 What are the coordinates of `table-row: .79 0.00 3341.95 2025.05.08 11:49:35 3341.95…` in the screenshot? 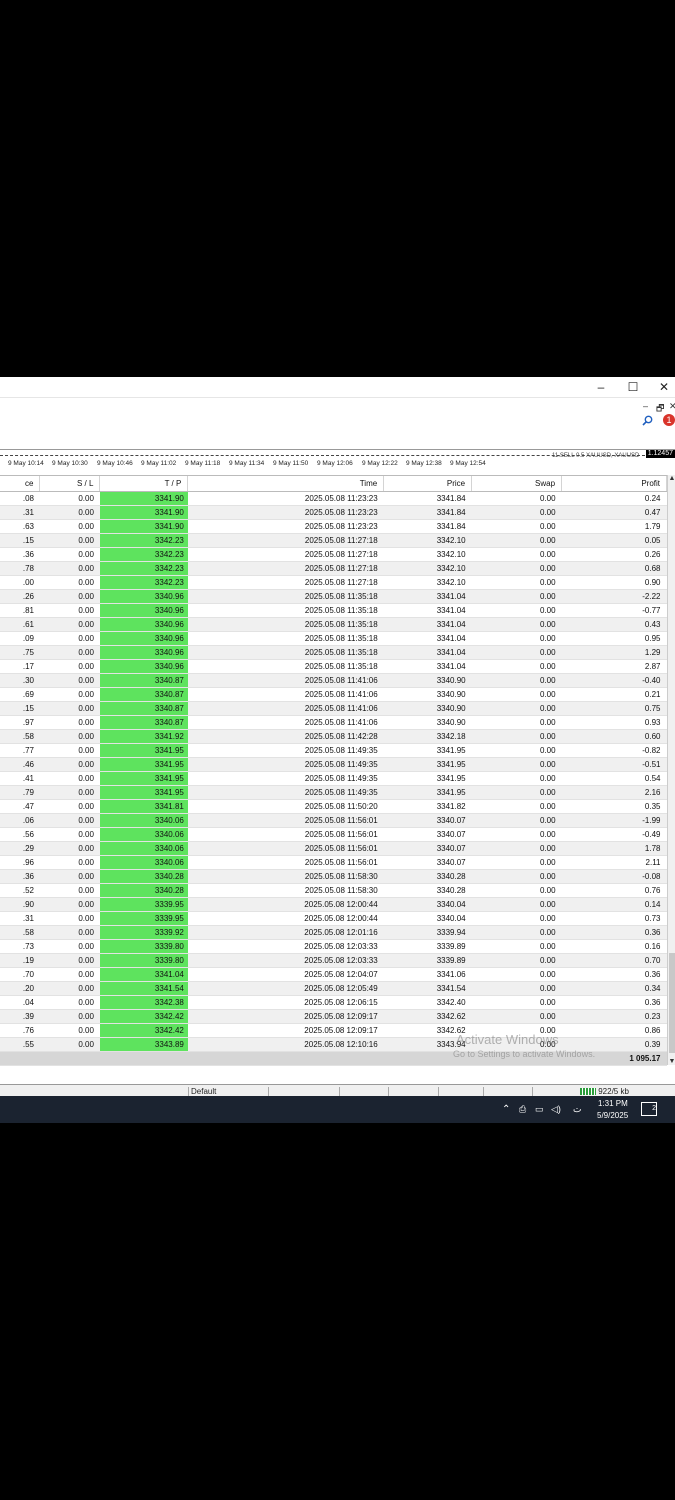 It's located at (333, 792).